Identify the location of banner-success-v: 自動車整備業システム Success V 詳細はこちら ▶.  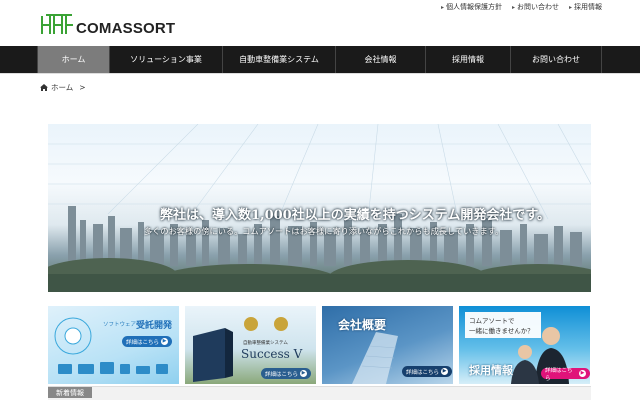
(250, 345).